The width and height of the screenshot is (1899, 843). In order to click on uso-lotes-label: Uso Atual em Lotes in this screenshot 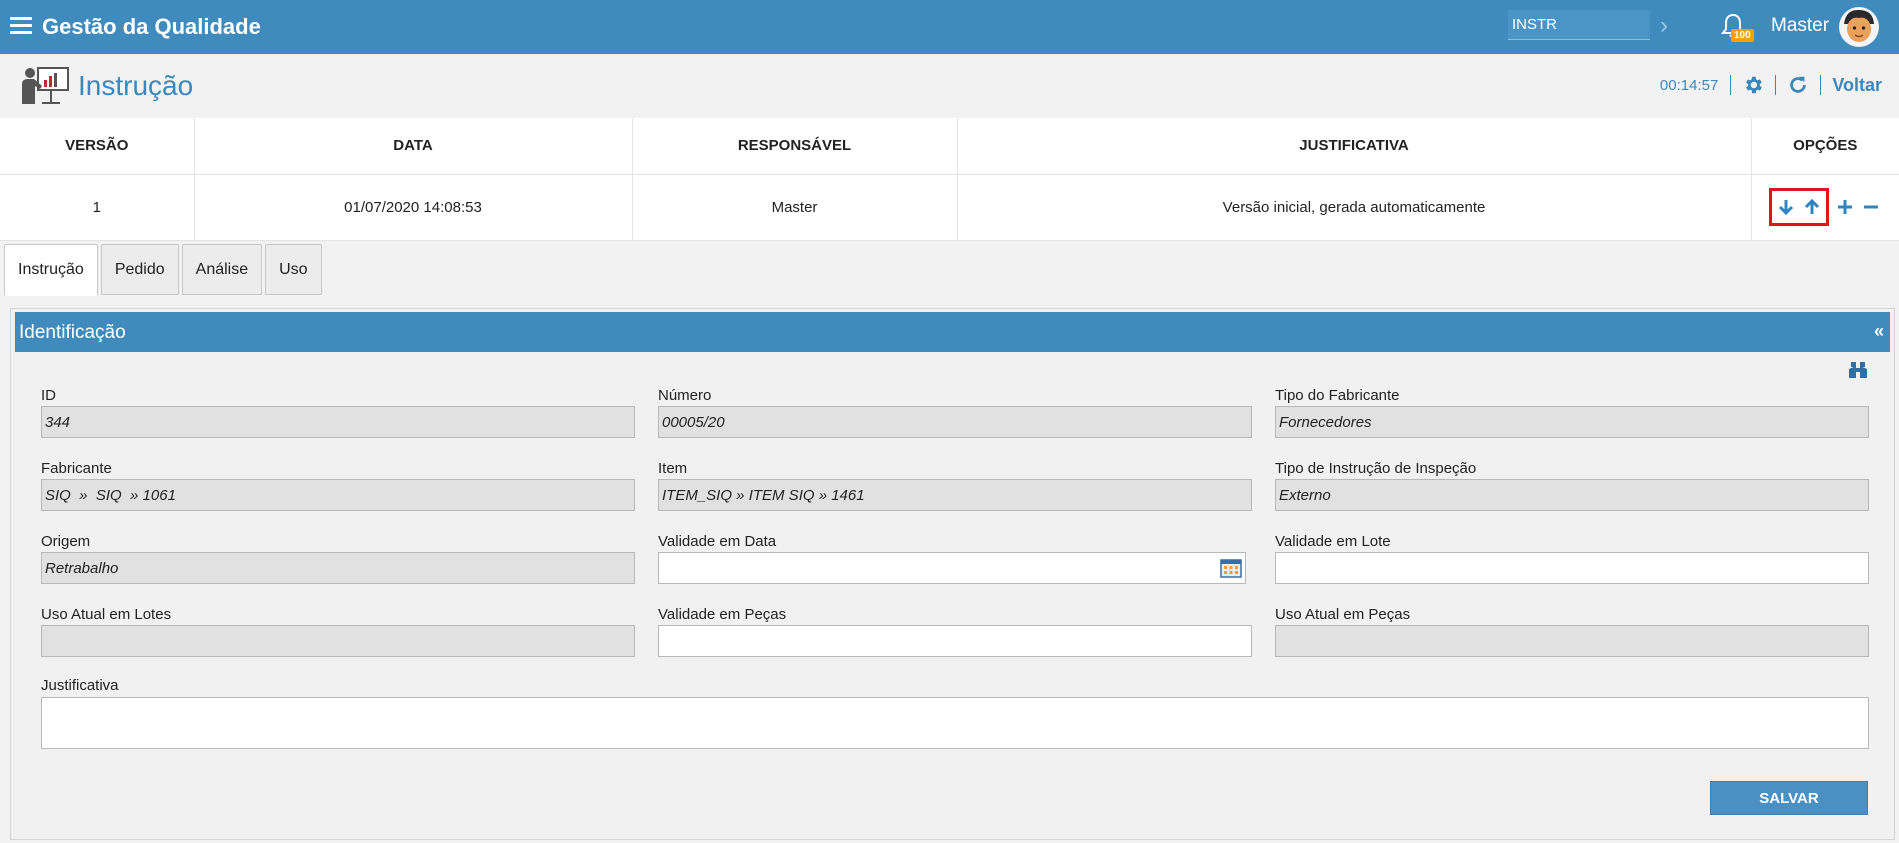, I will do `click(106, 614)`.